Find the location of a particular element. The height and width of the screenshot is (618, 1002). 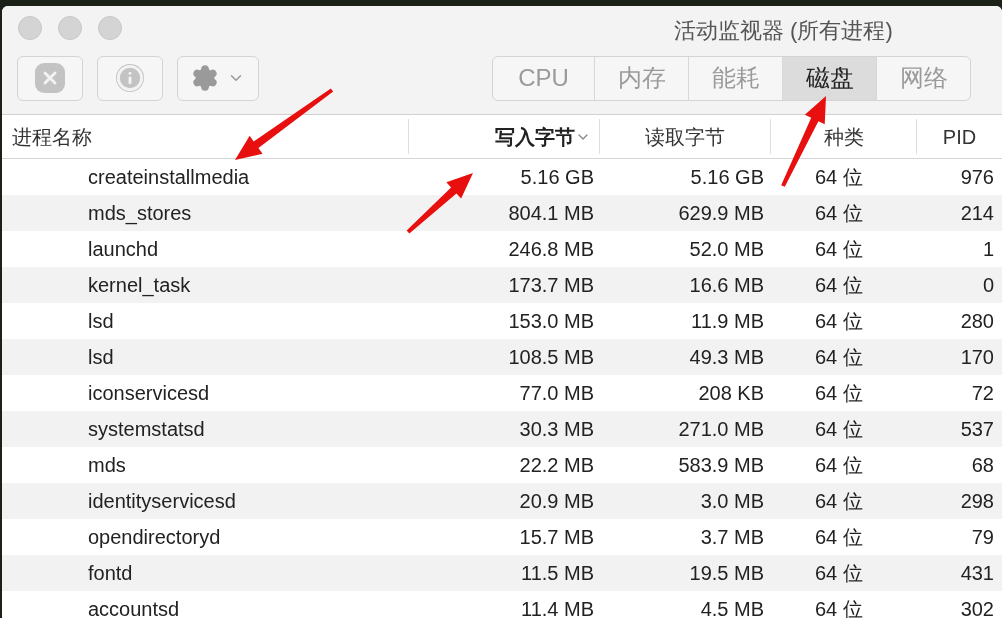

action-menu-button is located at coordinates (218, 78).